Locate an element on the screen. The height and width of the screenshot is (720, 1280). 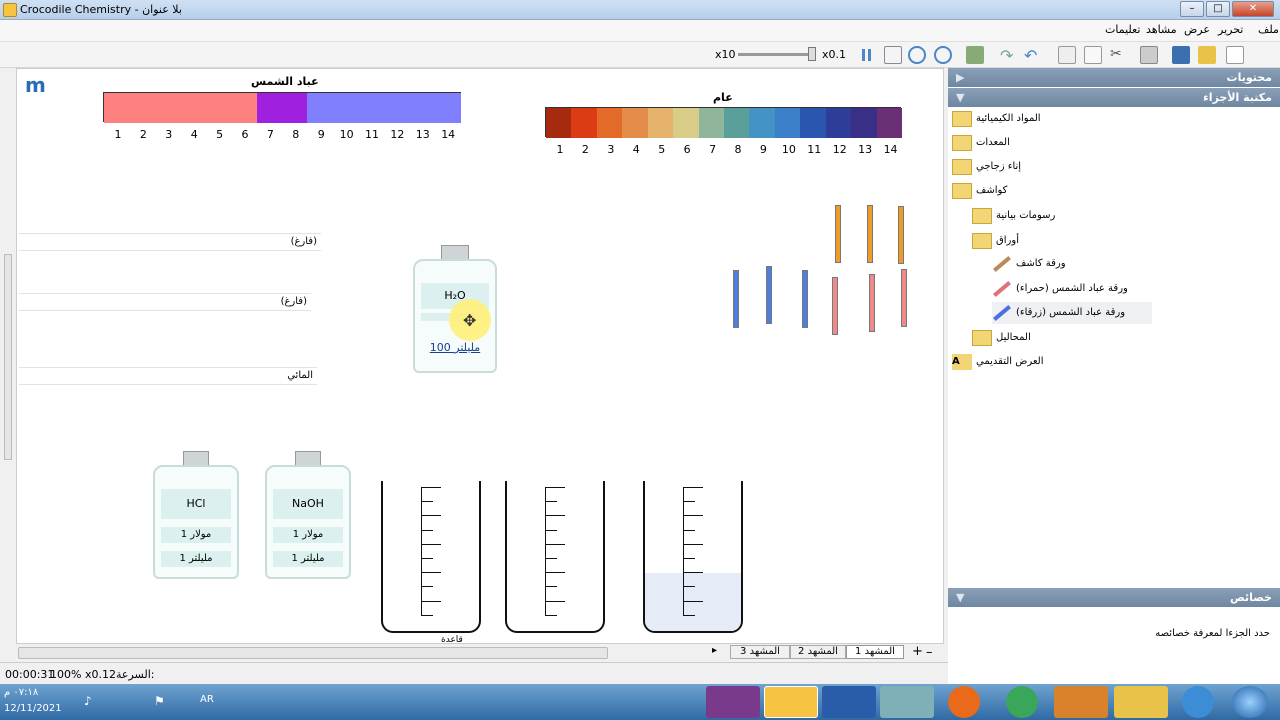
internet-explorer-app-icon is located at coordinates (1198, 702).